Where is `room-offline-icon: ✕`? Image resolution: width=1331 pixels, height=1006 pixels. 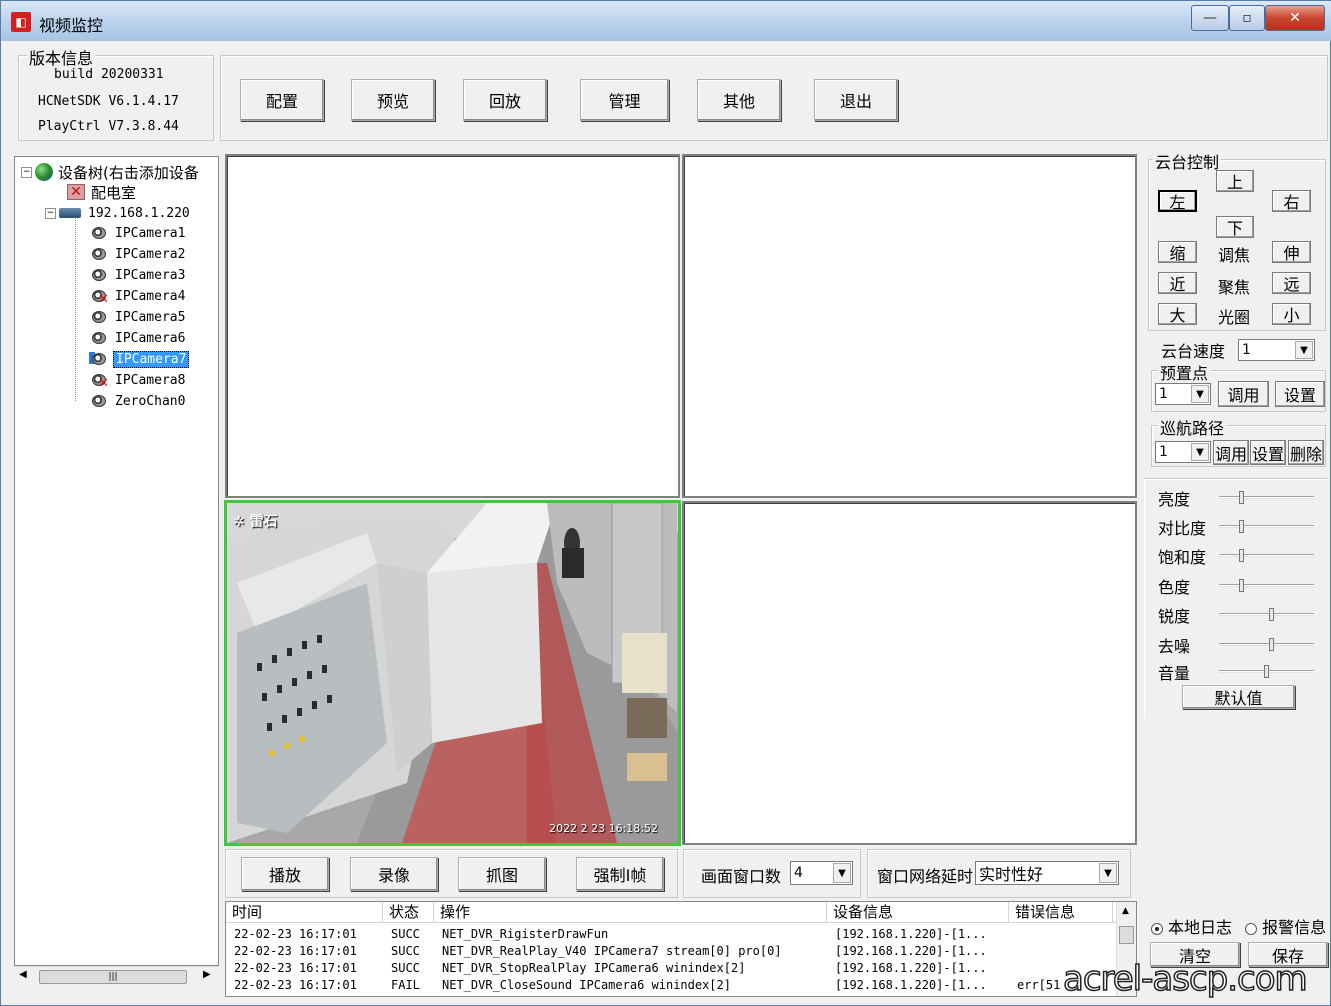 room-offline-icon: ✕ is located at coordinates (76, 192).